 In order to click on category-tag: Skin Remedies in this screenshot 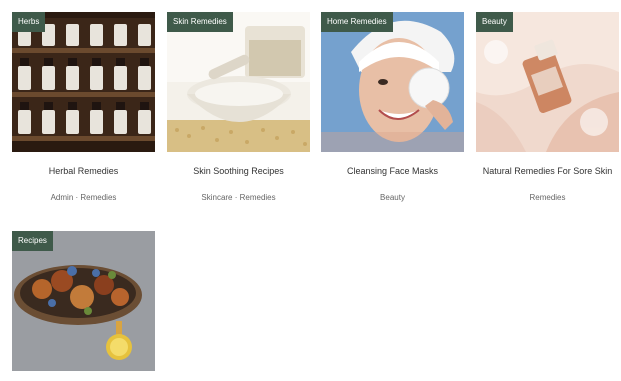, I will do `click(200, 22)`.